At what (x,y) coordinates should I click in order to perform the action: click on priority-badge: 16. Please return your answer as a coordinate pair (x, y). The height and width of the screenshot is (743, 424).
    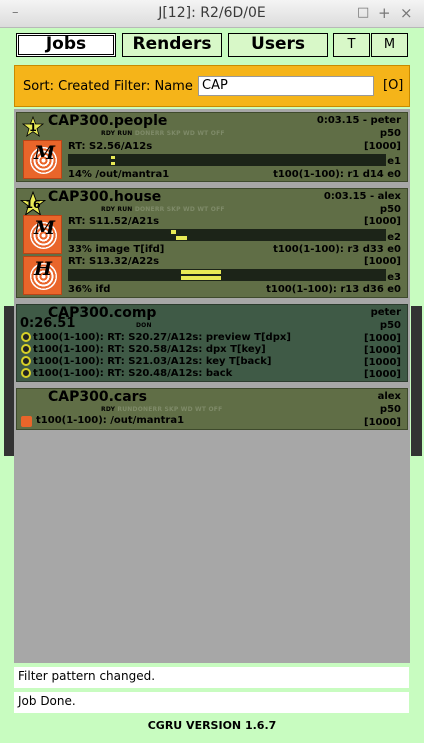
    Looking at the image, I should click on (33, 204).